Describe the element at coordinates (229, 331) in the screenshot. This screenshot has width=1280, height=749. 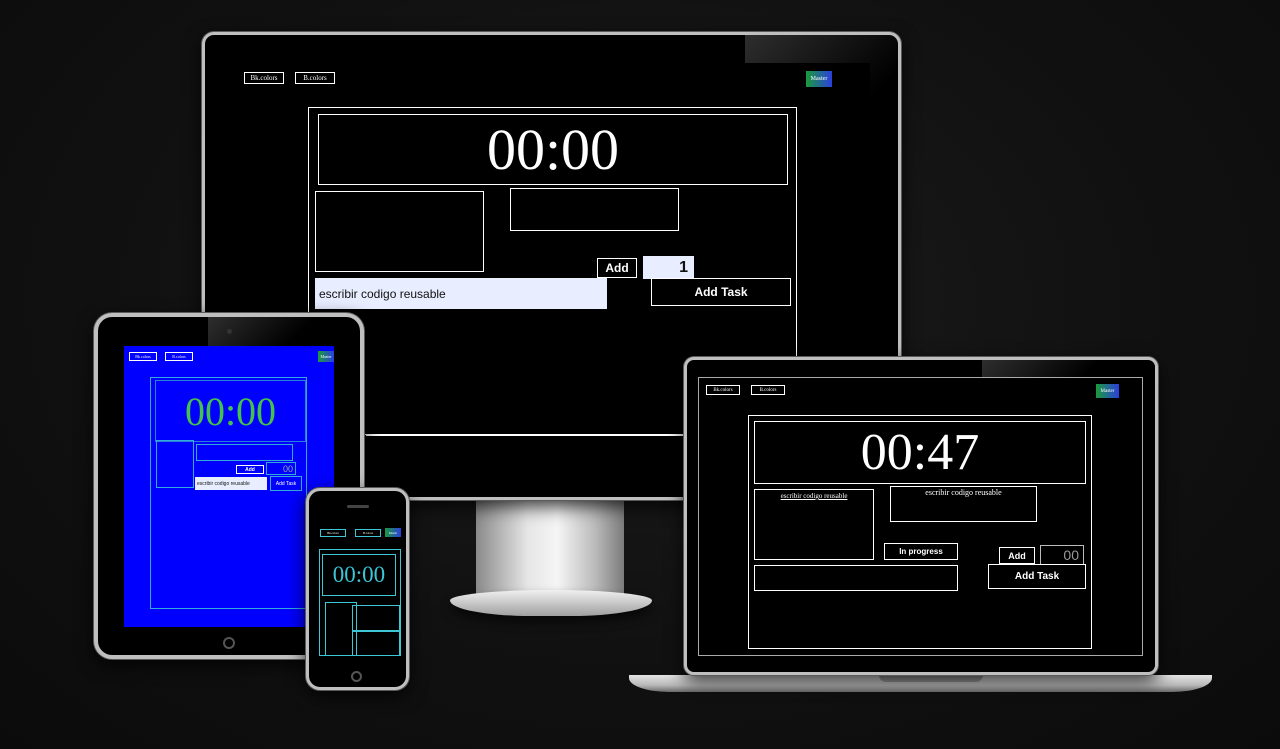
I see `tablet-camera` at that location.